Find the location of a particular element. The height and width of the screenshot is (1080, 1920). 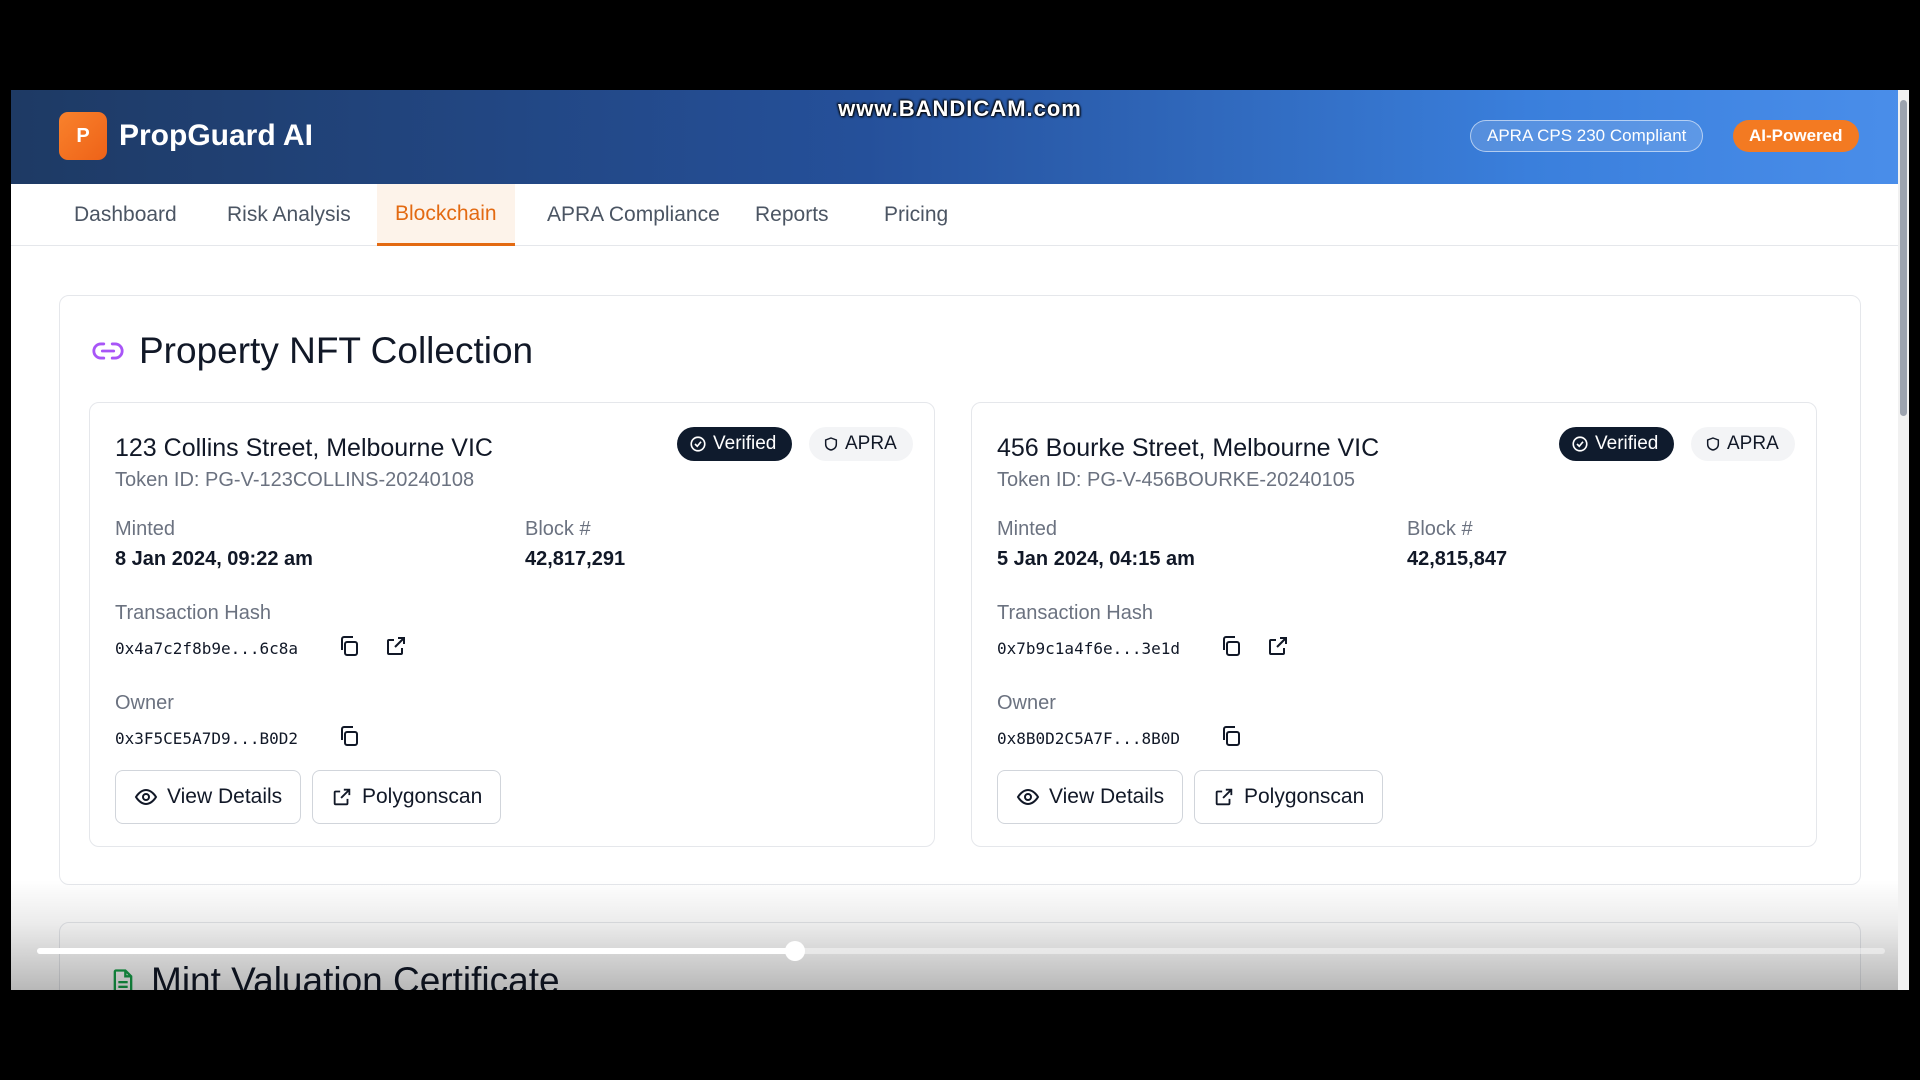

tab-reports: Reports is located at coordinates (792, 215).